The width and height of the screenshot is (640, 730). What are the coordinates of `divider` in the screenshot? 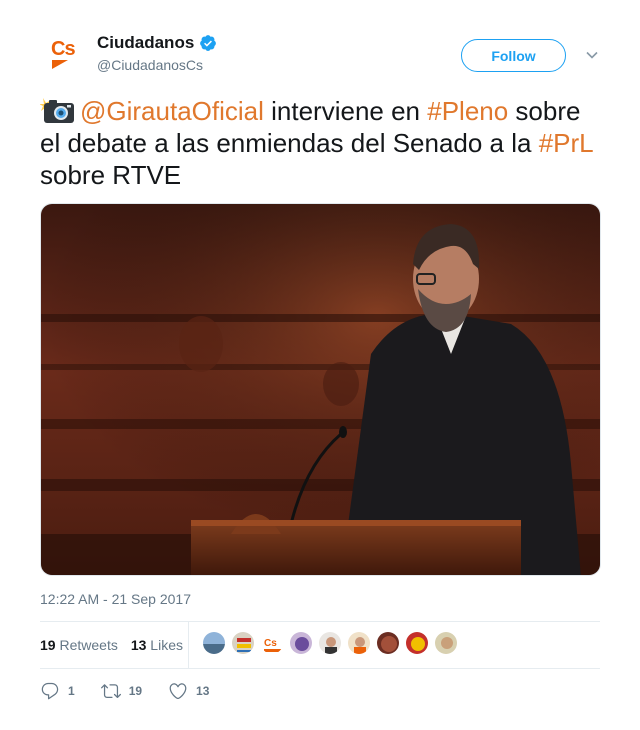 It's located at (320, 668).